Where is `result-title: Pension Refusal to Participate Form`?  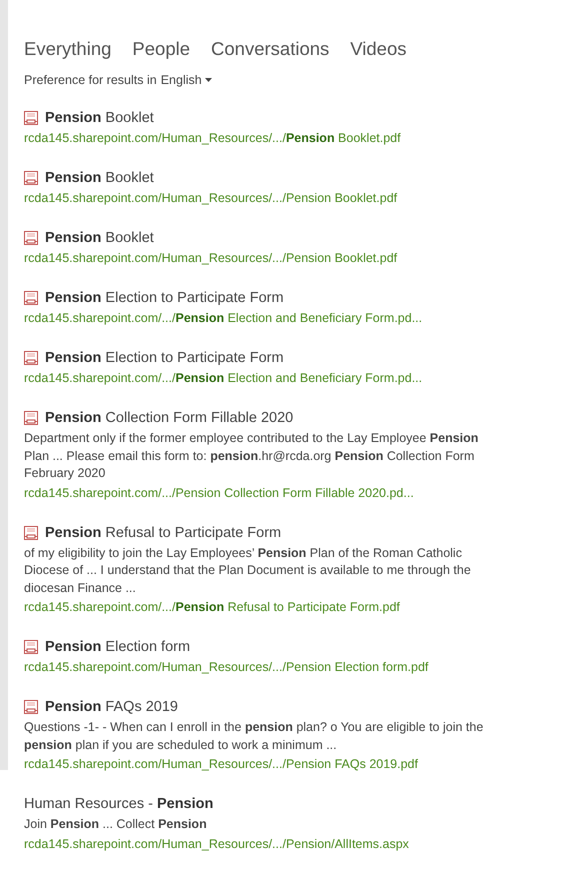 result-title: Pension Refusal to Participate Form is located at coordinates (163, 532).